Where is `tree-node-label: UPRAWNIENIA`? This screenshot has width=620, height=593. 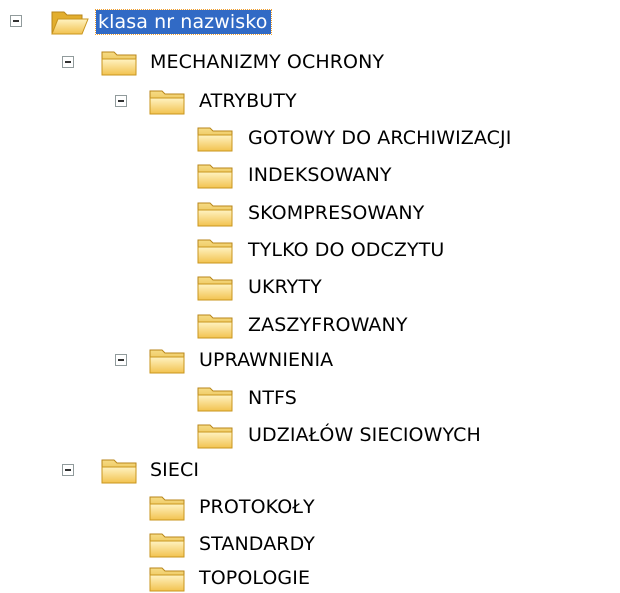
tree-node-label: UPRAWNIENIA is located at coordinates (266, 360).